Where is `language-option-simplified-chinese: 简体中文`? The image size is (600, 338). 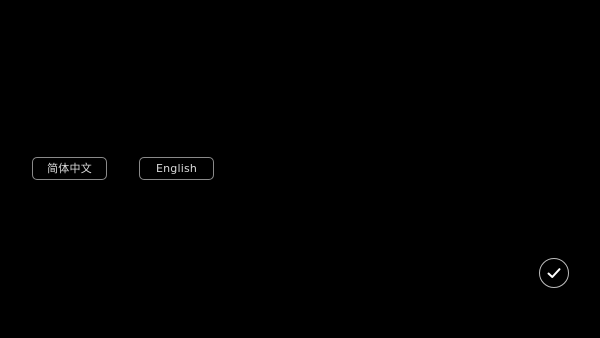 language-option-simplified-chinese: 简体中文 is located at coordinates (69, 168).